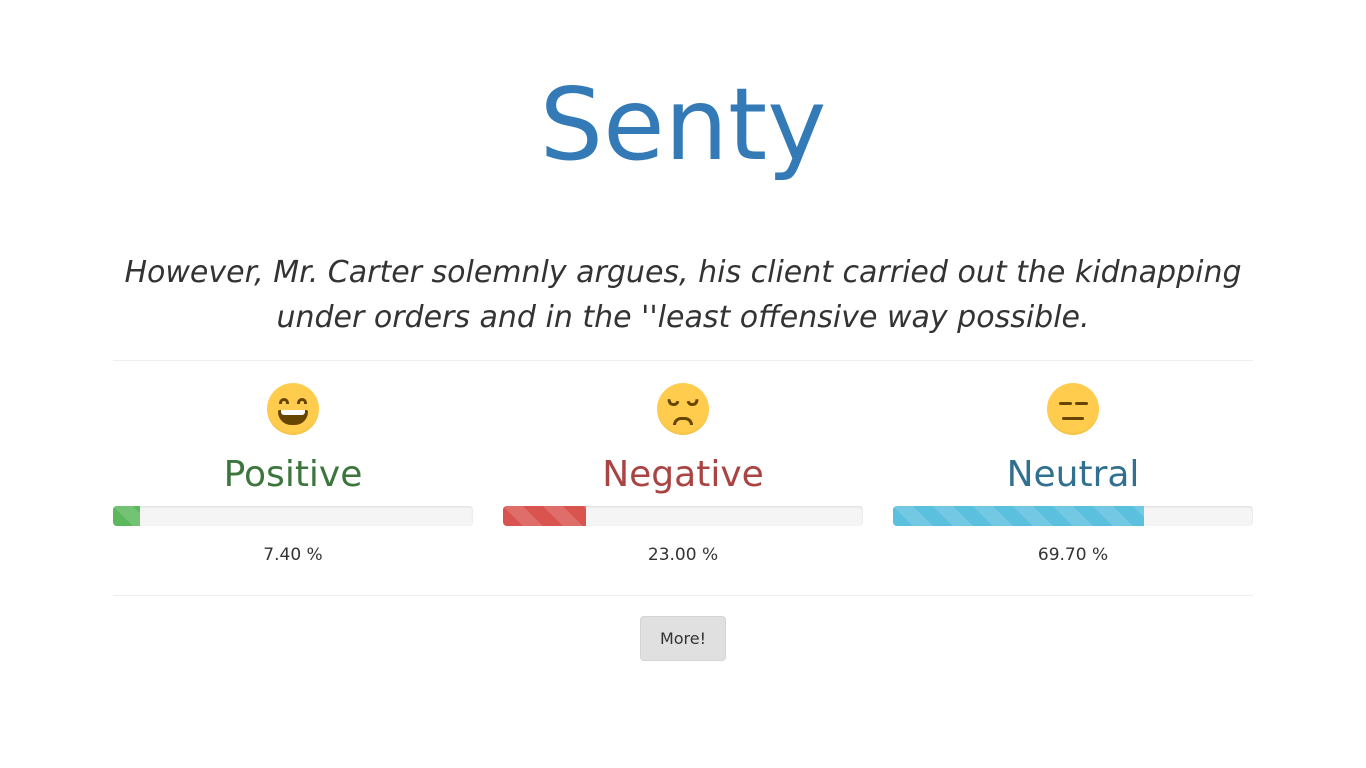 This screenshot has width=1366, height=768. Describe the element at coordinates (683, 409) in the screenshot. I see `unamused-face-icon` at that location.